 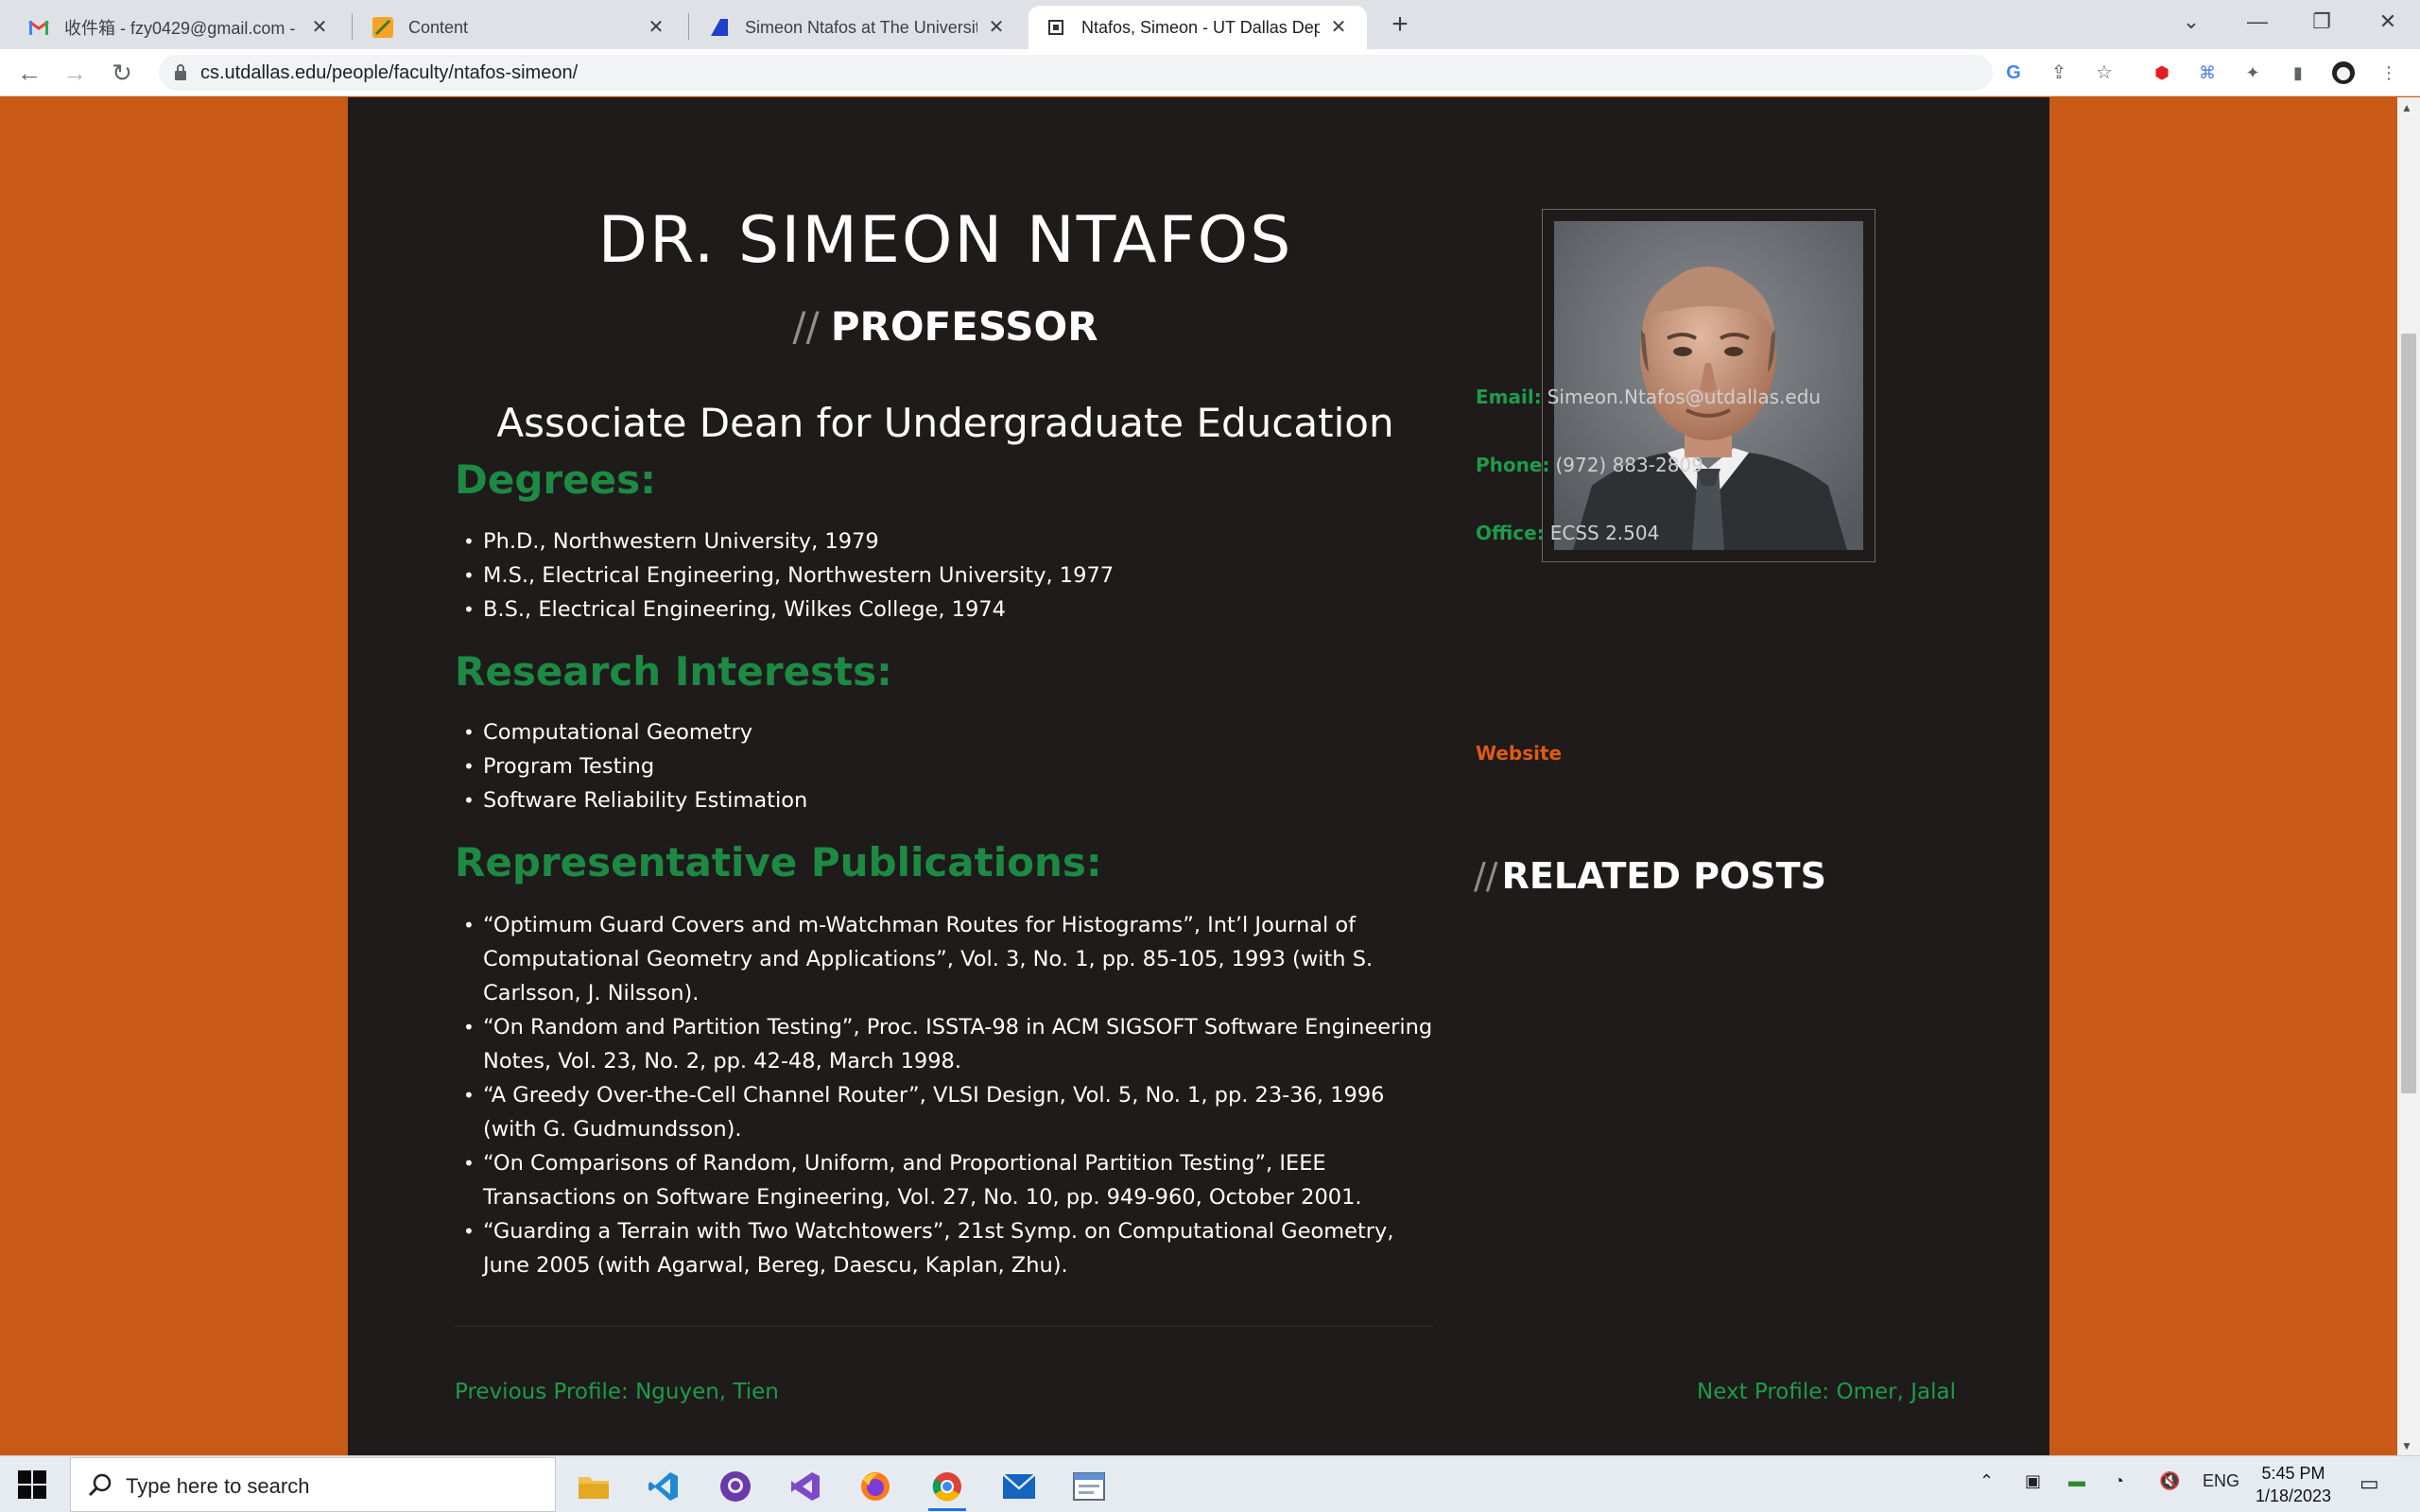 What do you see at coordinates (2119, 1481) in the screenshot?
I see `network-icon: ◔` at bounding box center [2119, 1481].